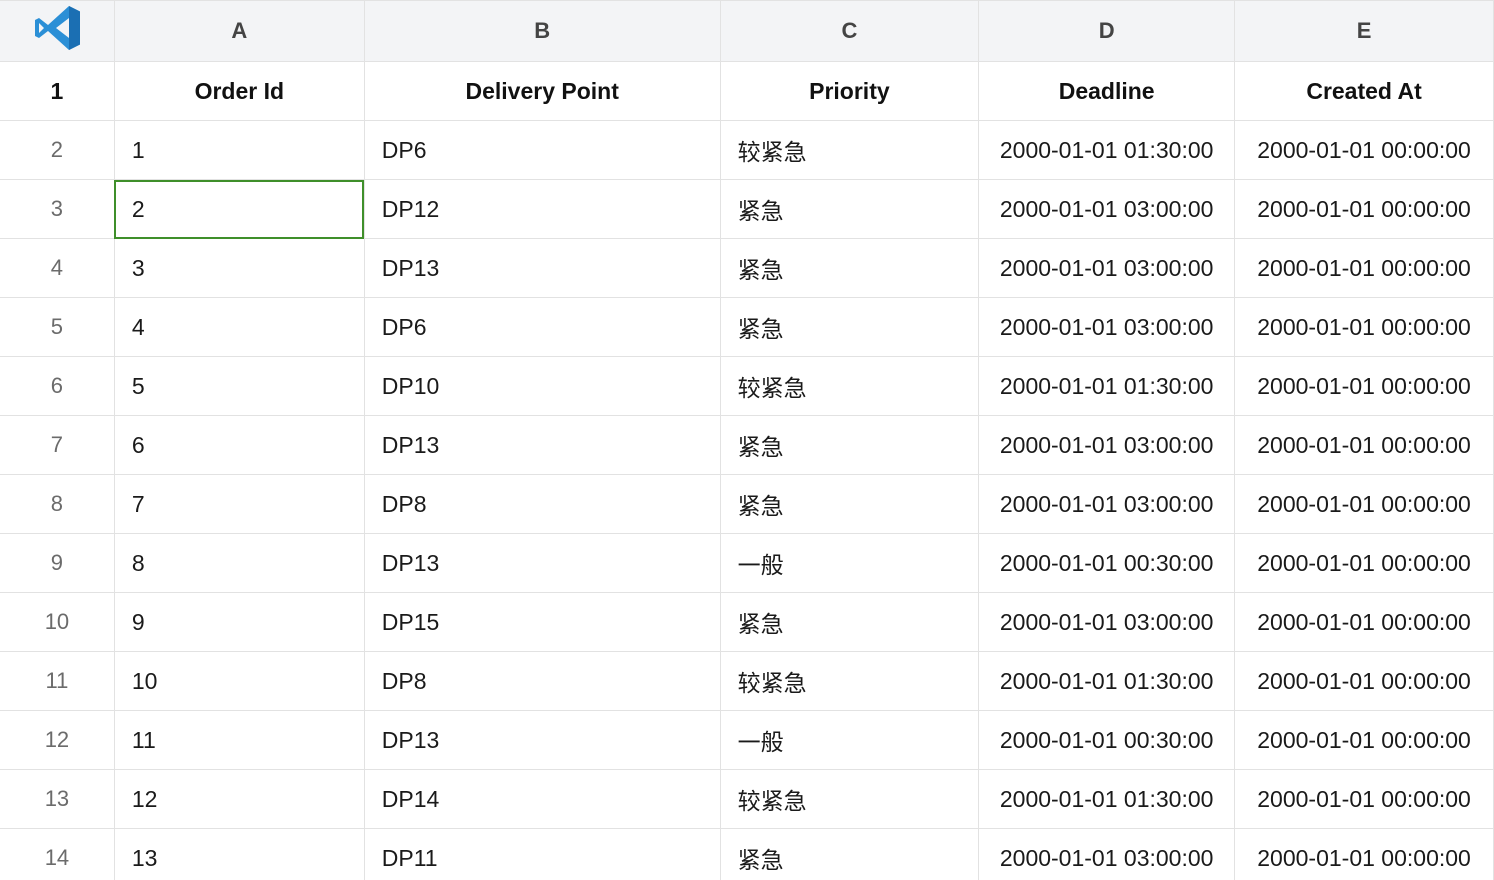 The height and width of the screenshot is (880, 1494). Describe the element at coordinates (542, 386) in the screenshot. I see `cell-delivery-point: DP10` at that location.